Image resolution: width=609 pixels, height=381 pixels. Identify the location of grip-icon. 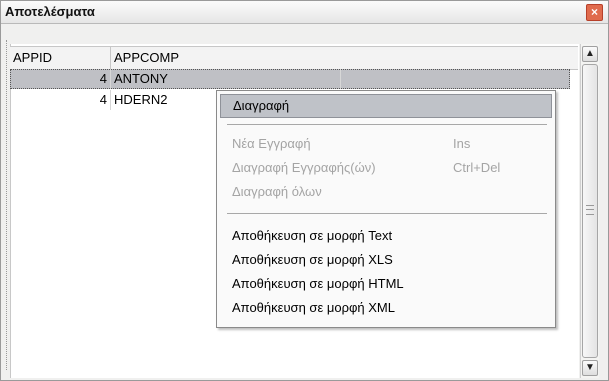
(590, 210).